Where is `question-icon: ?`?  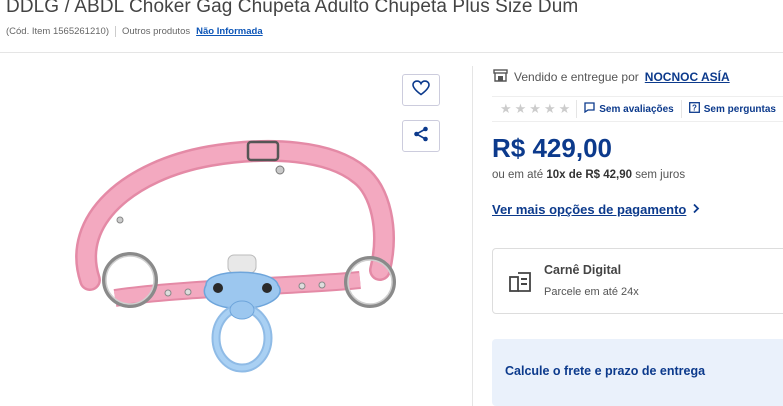 question-icon: ? is located at coordinates (694, 109).